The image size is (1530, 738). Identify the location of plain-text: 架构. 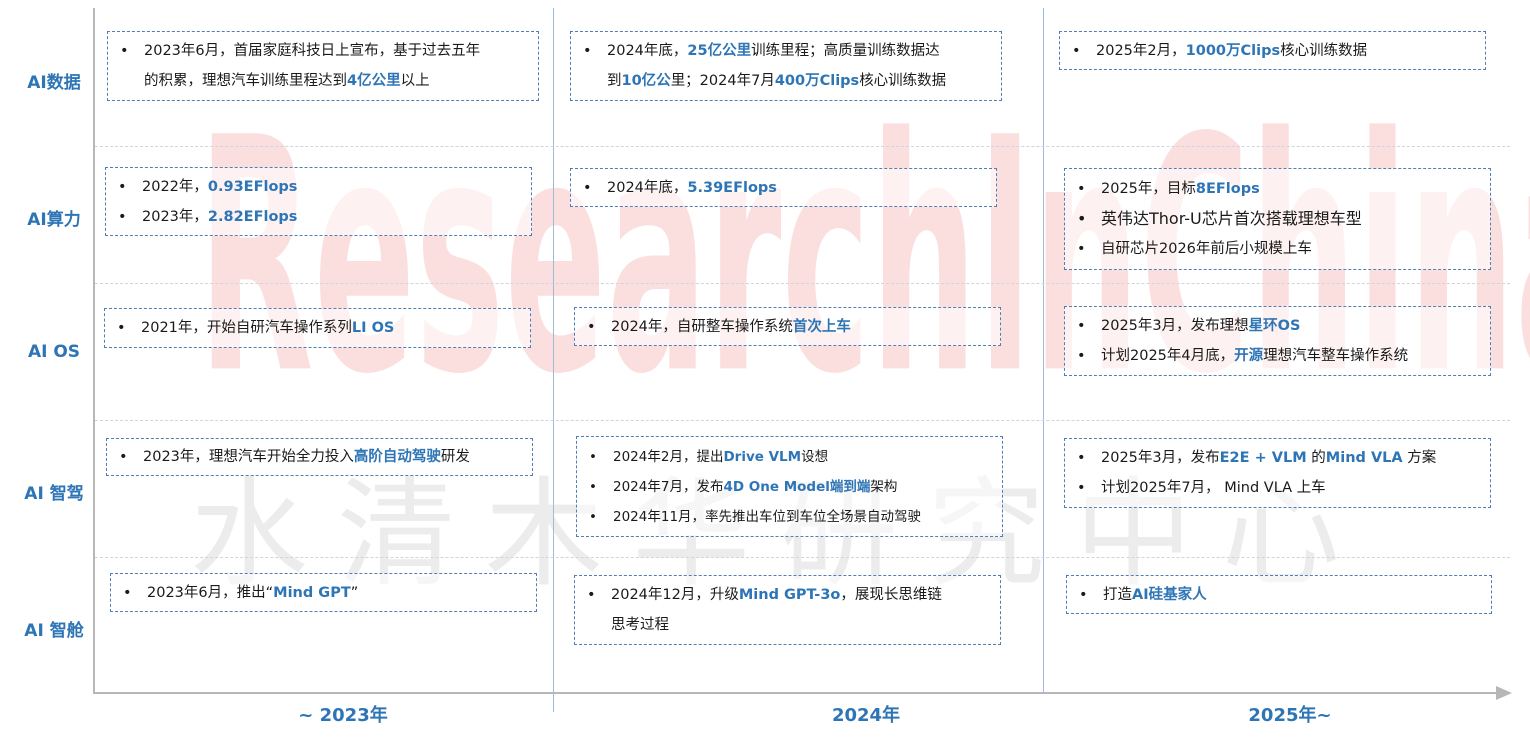
(884, 487).